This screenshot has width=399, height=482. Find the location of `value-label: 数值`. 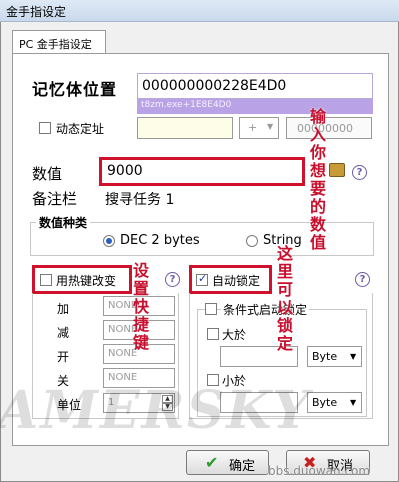

value-label: 数值 is located at coordinates (47, 174).